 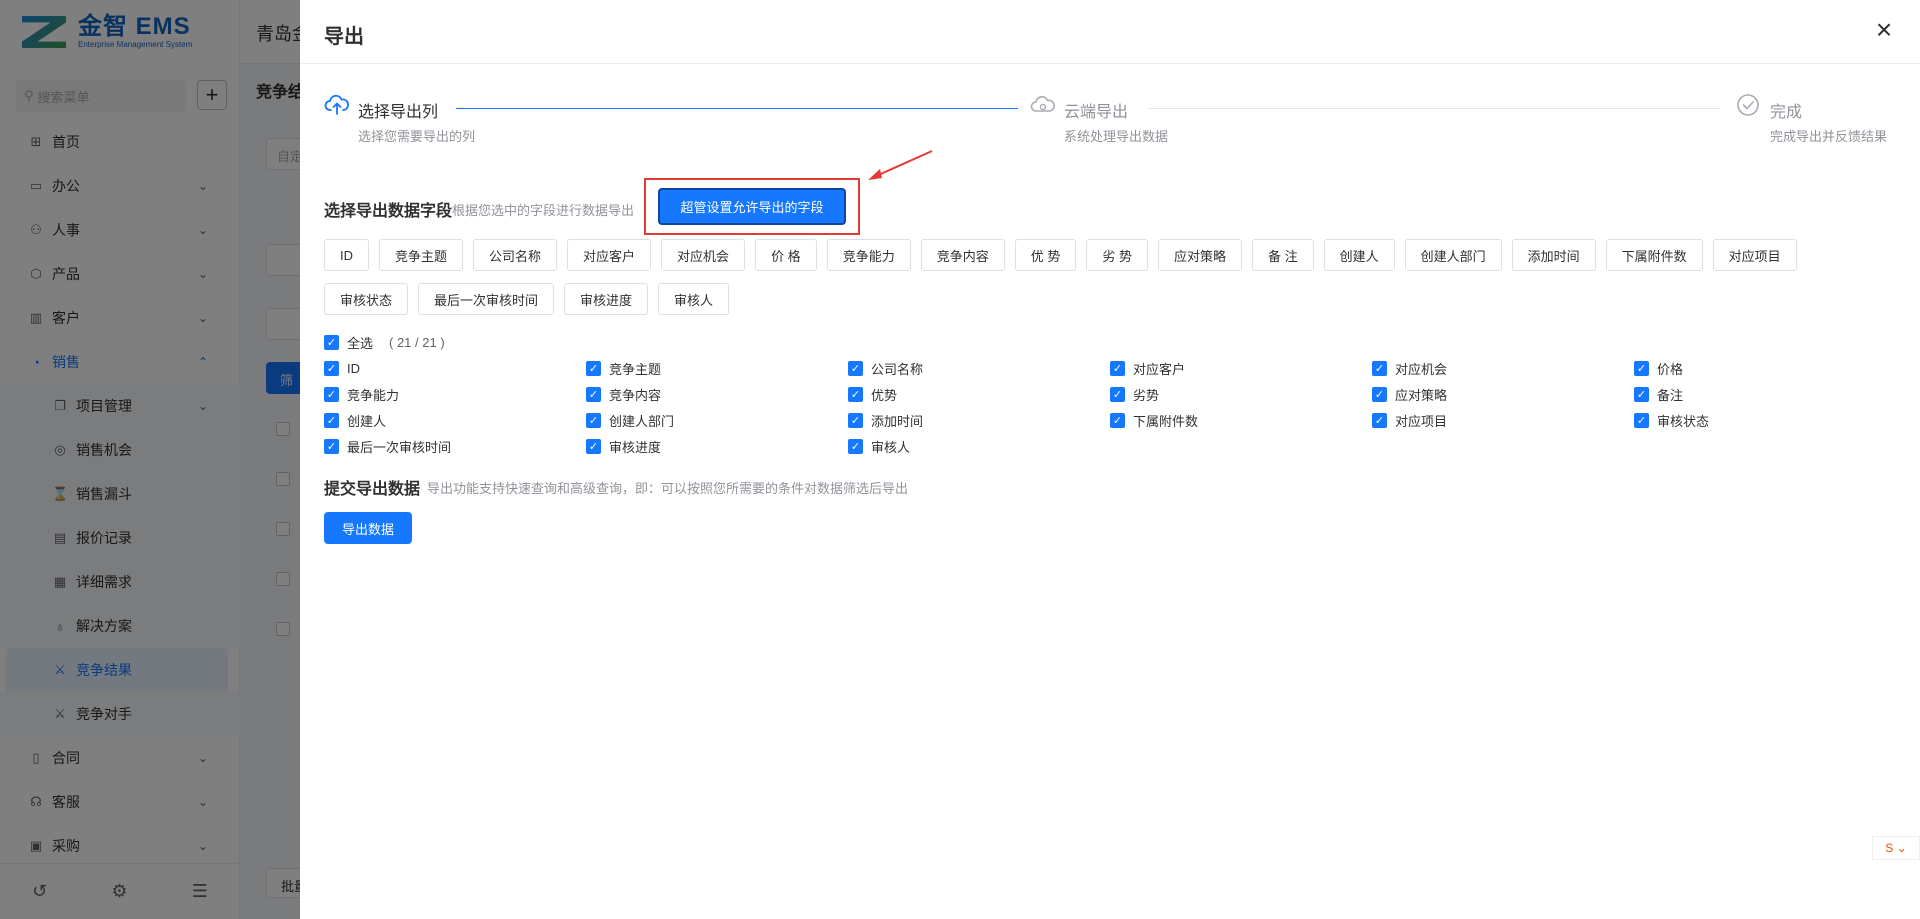 I want to click on field-checkbox: ✓ 对应项目, so click(x=1503, y=420).